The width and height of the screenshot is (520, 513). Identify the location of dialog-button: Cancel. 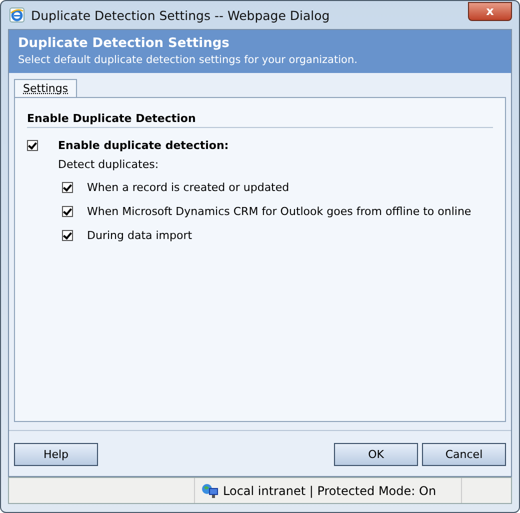
(464, 454).